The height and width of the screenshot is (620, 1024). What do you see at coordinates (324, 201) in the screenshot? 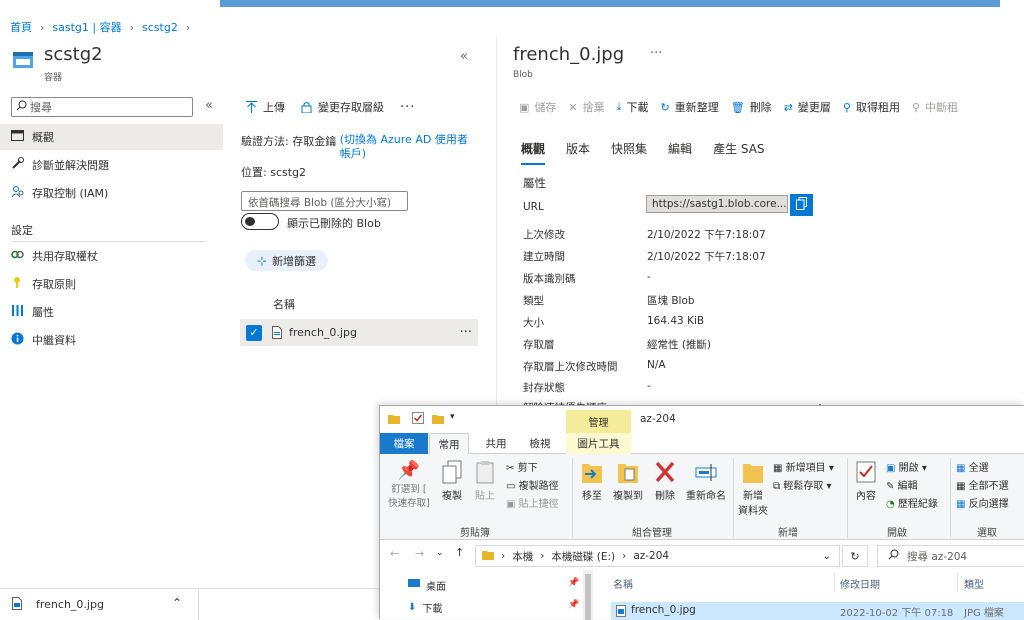
I see `blob-prefix-search-input: 依首碼搜尋 Blob (區分大小寫)` at bounding box center [324, 201].